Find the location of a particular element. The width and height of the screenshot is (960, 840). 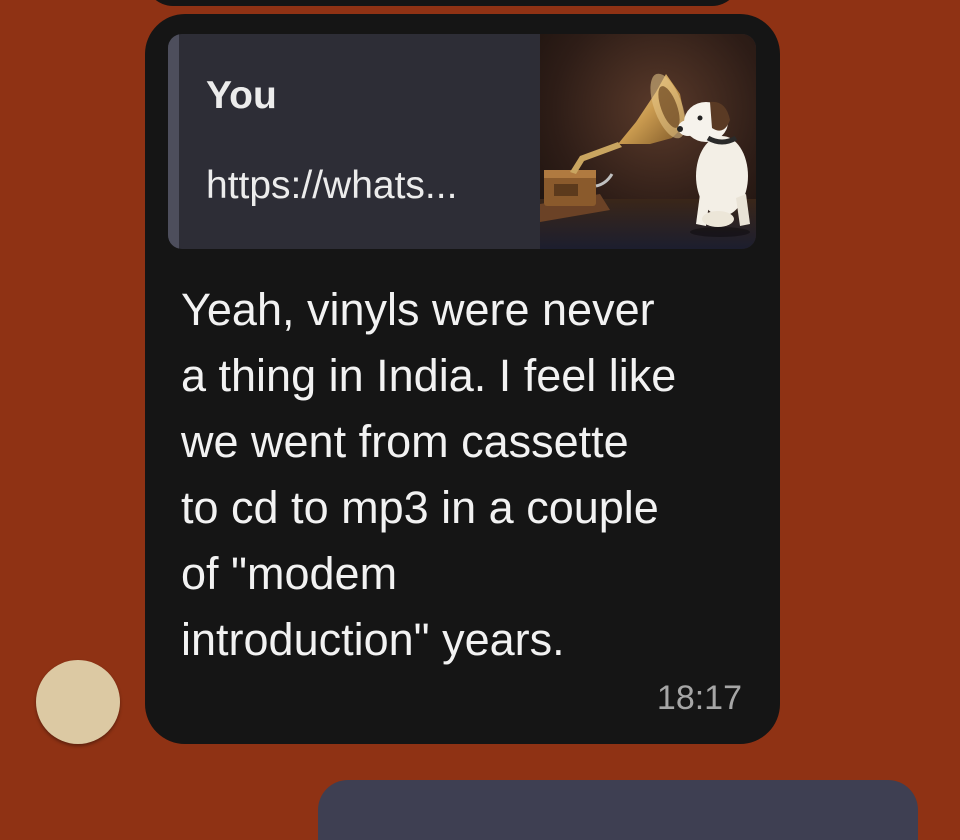

previous-message-bubble is located at coordinates (442, 3).